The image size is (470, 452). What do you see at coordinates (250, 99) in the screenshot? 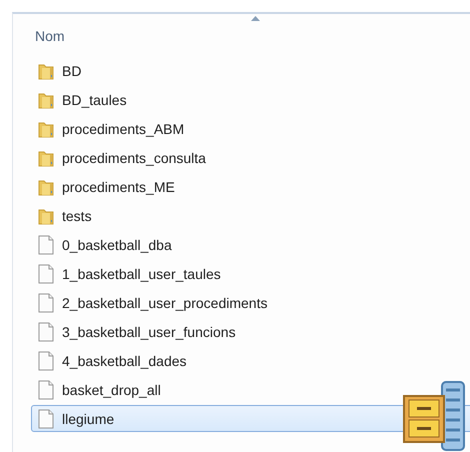
I see `file-list-item: BD_taules` at bounding box center [250, 99].